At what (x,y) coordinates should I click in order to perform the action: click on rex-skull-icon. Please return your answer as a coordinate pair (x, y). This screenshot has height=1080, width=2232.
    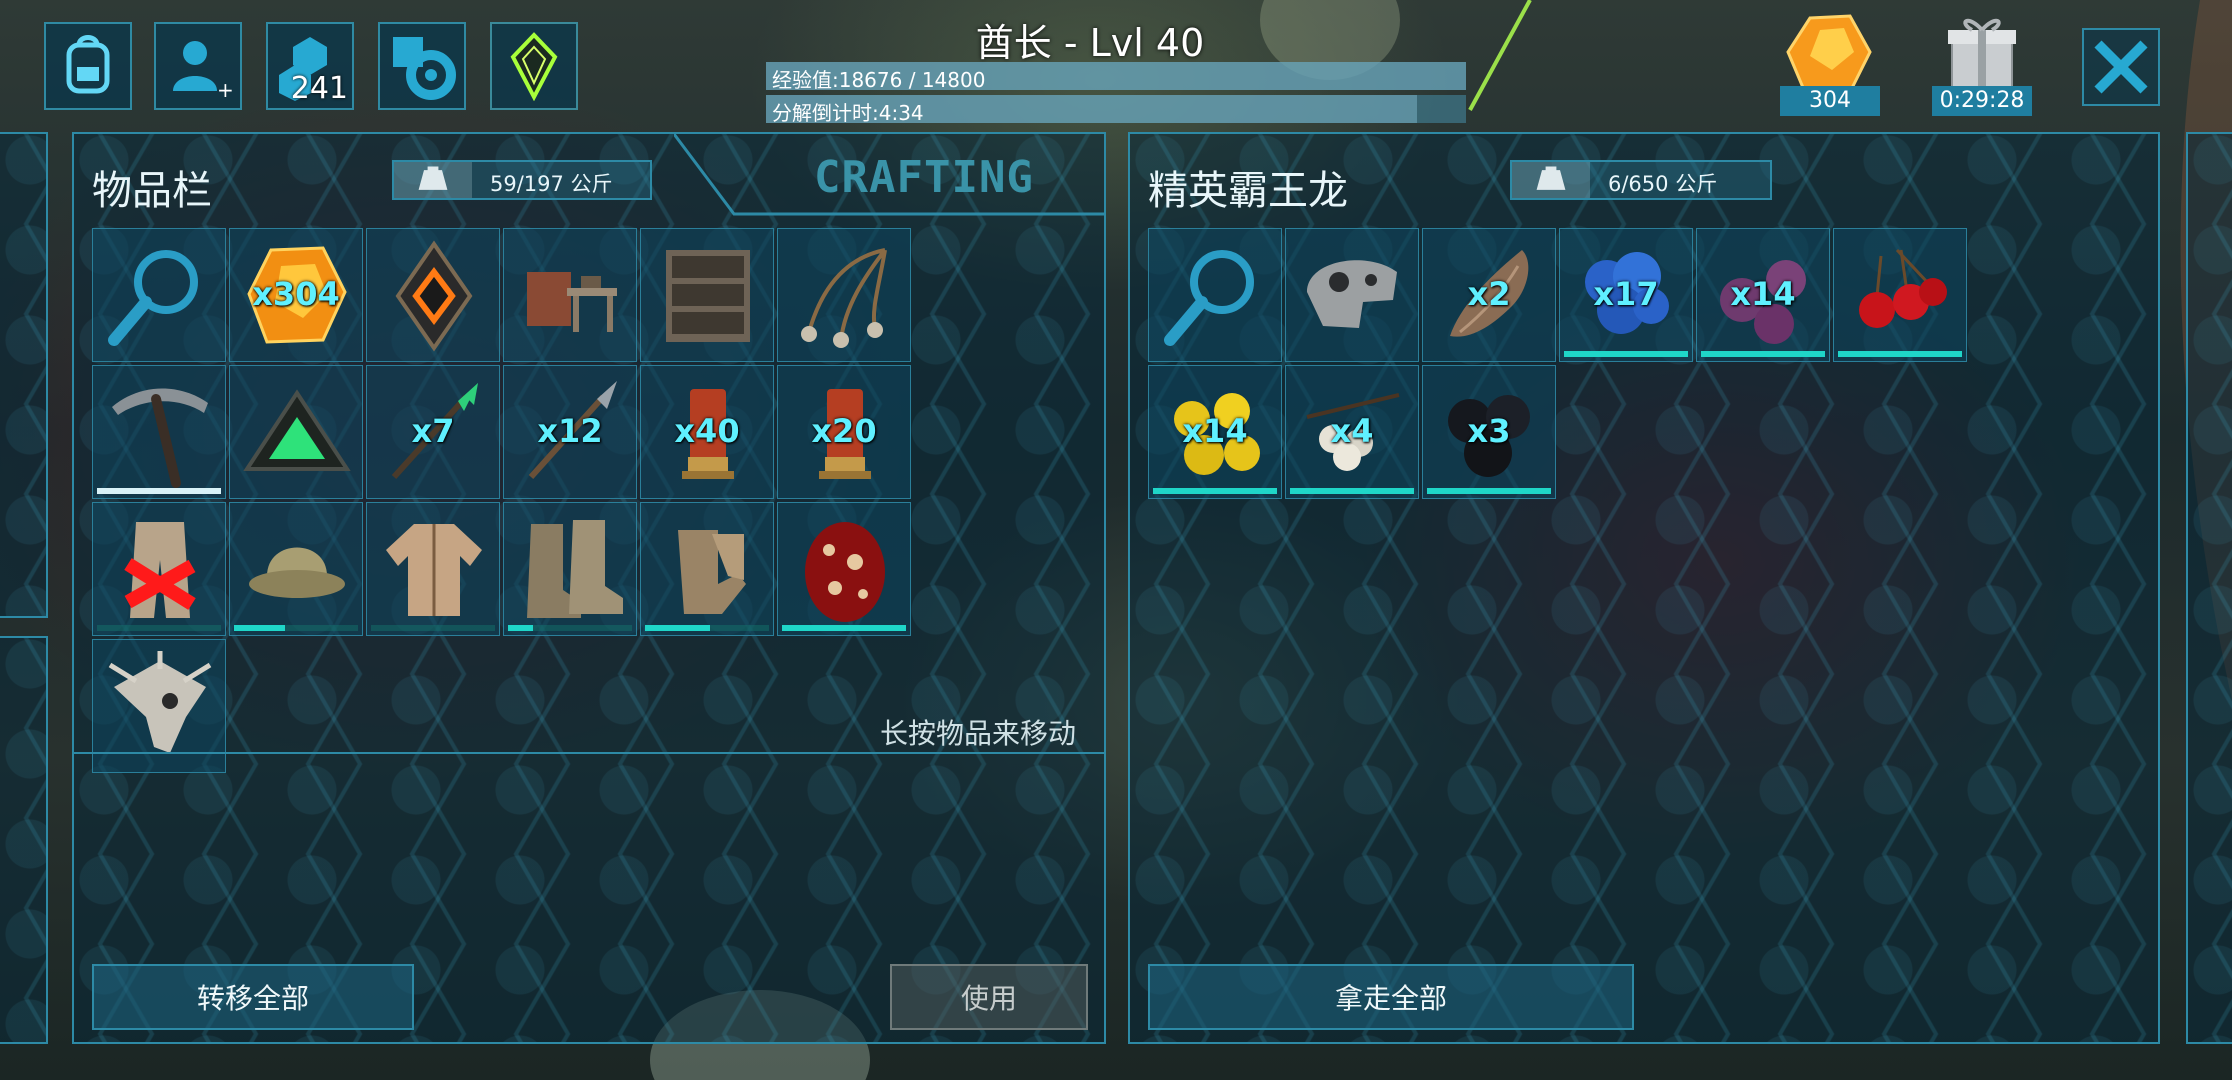
    Looking at the image, I should click on (1352, 294).